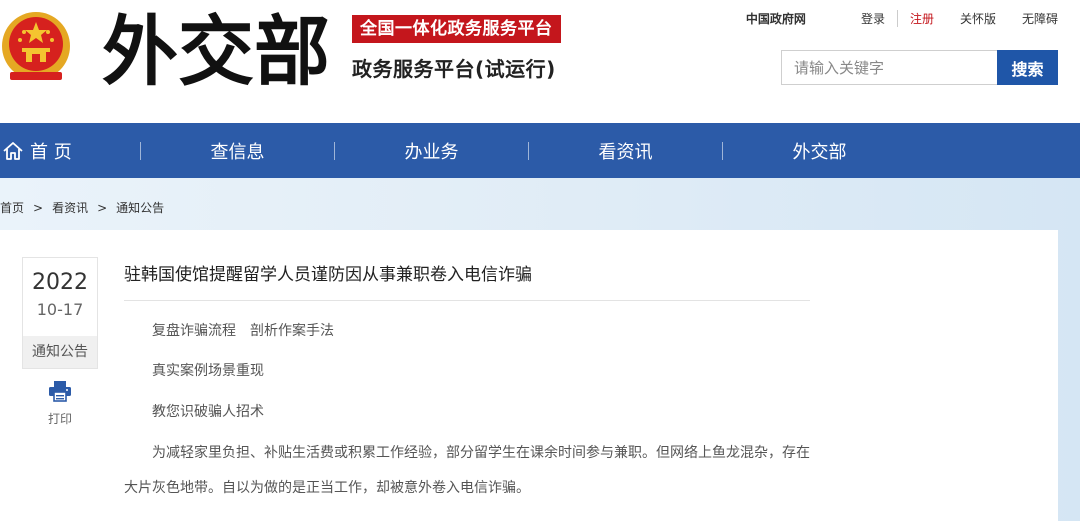  I want to click on breadcrumb-news: 看资讯, so click(70, 207).